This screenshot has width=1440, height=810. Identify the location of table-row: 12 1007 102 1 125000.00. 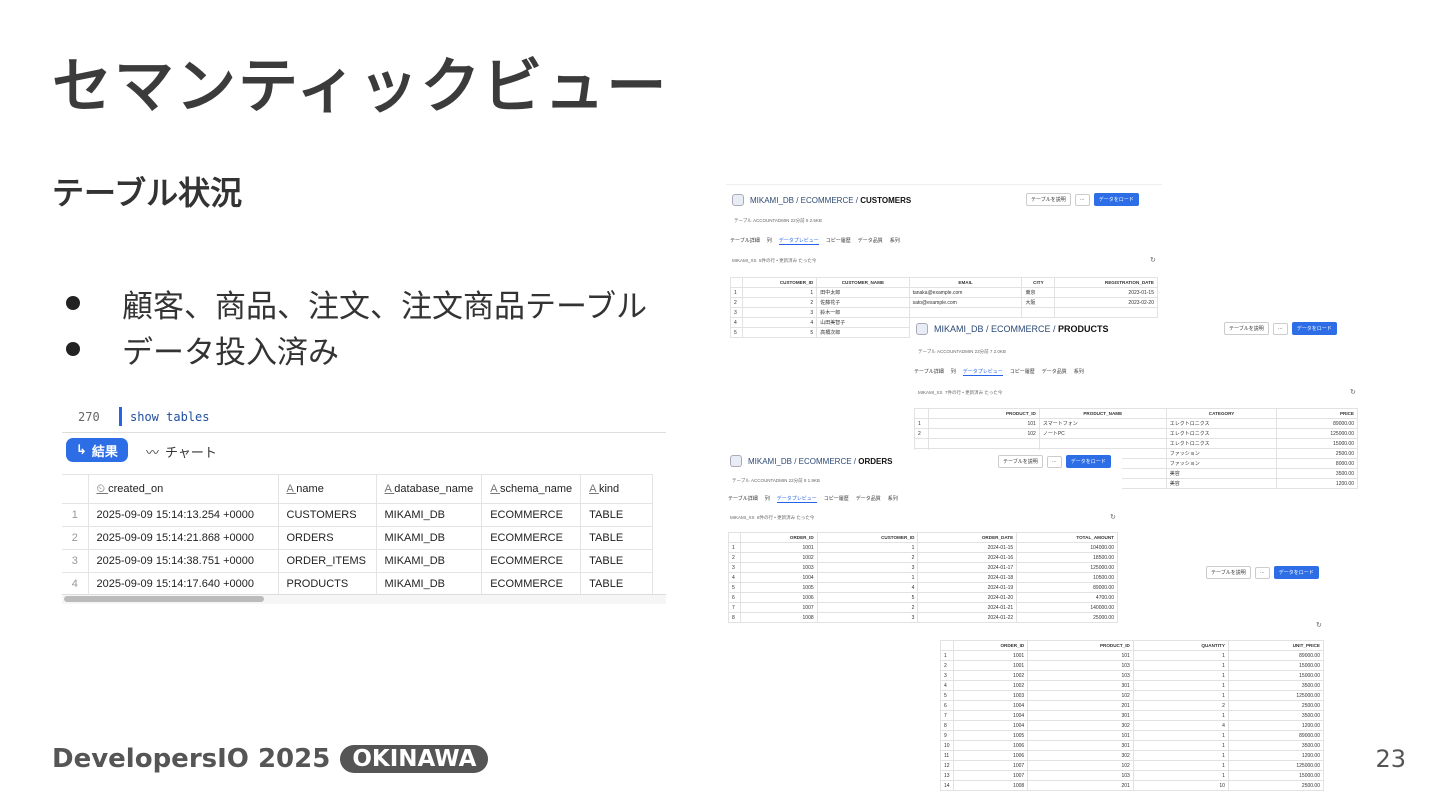
(1132, 765).